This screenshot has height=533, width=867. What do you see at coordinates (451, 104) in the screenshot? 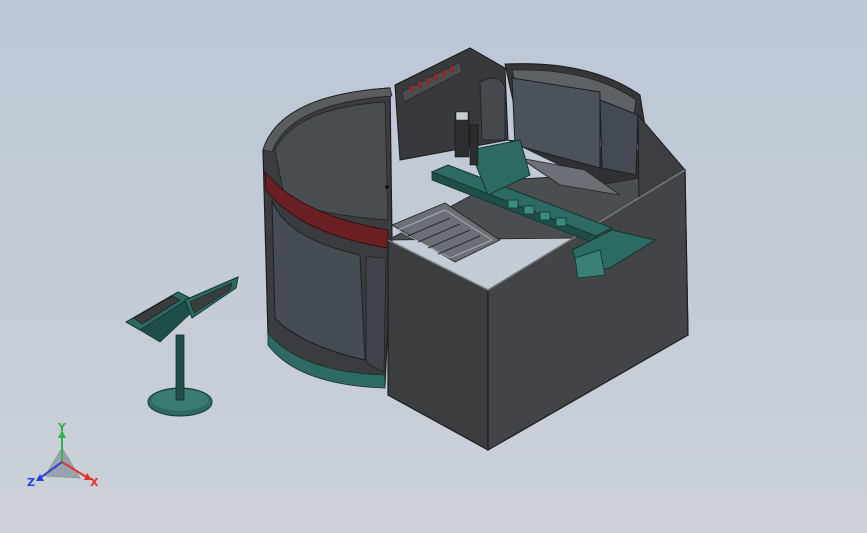
I see `control-column` at bounding box center [451, 104].